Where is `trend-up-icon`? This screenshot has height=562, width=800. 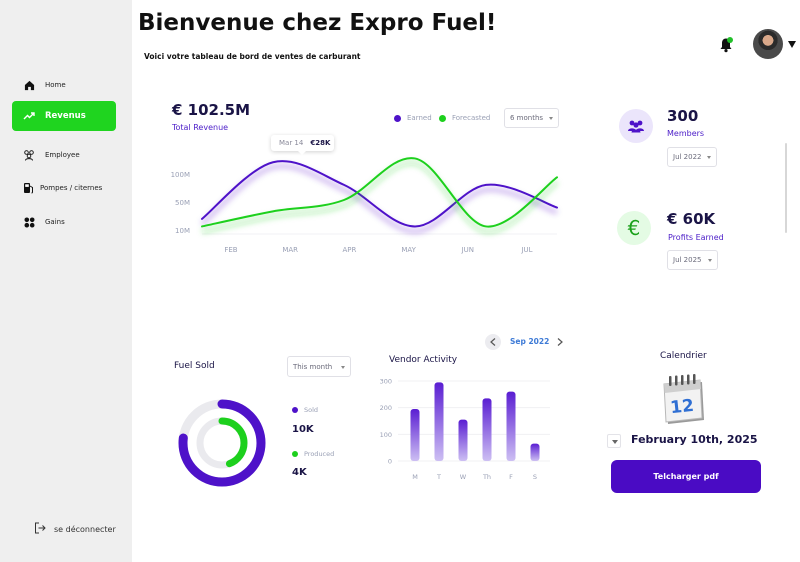
trend-up-icon is located at coordinates (29, 116).